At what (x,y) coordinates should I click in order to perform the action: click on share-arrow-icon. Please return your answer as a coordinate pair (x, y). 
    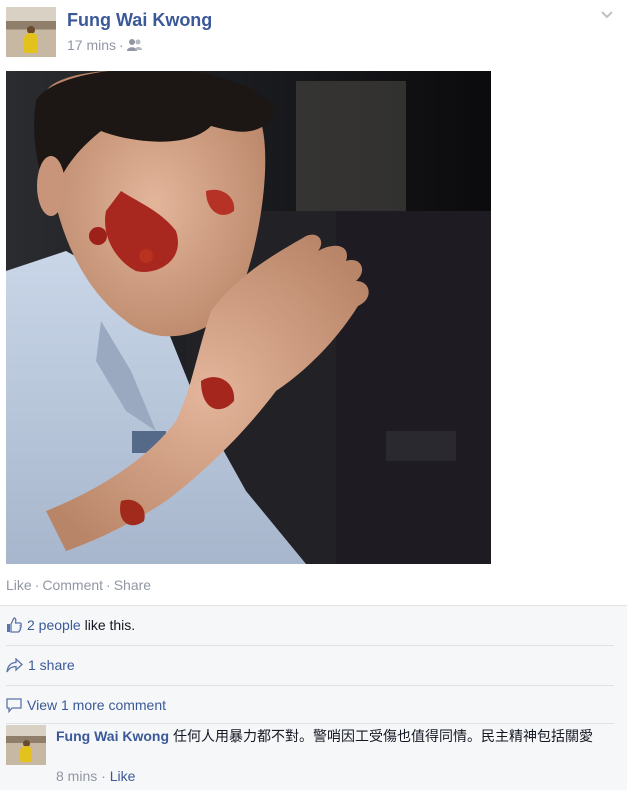
    Looking at the image, I should click on (14, 666).